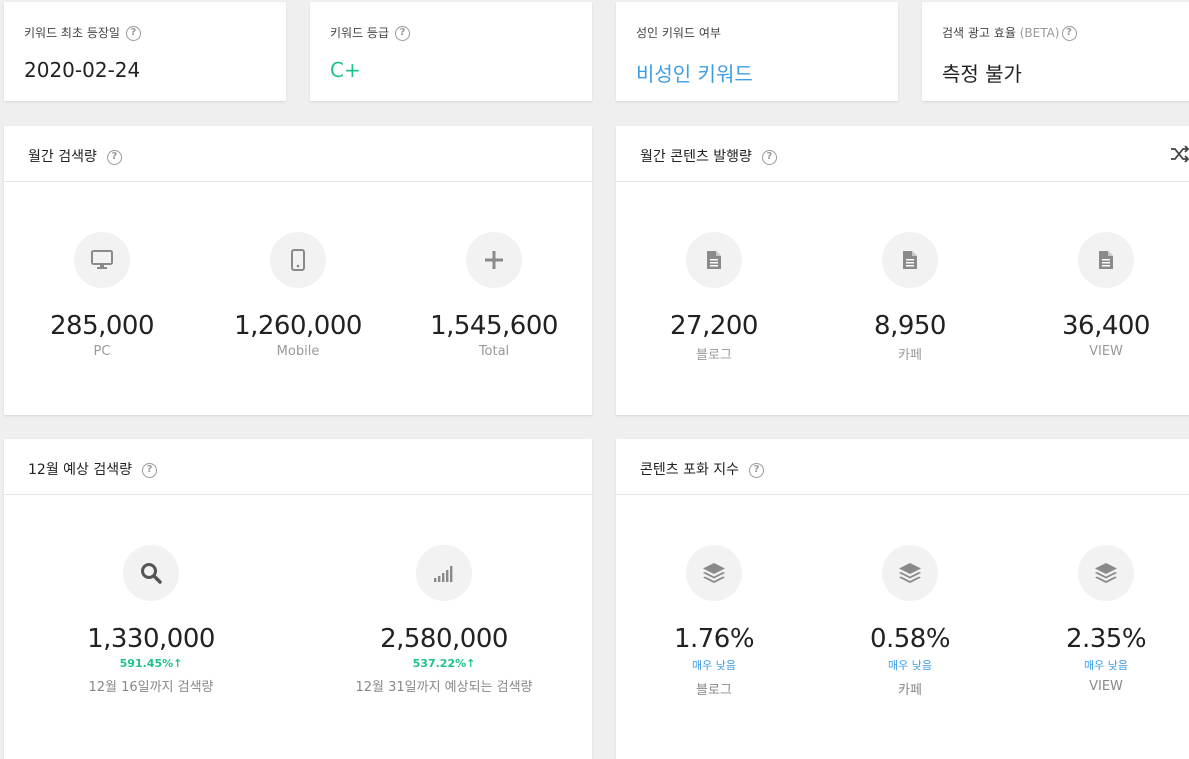 The image size is (1189, 759). Describe the element at coordinates (298, 467) in the screenshot. I see `panel-header: 12월 예상 검색량?` at that location.